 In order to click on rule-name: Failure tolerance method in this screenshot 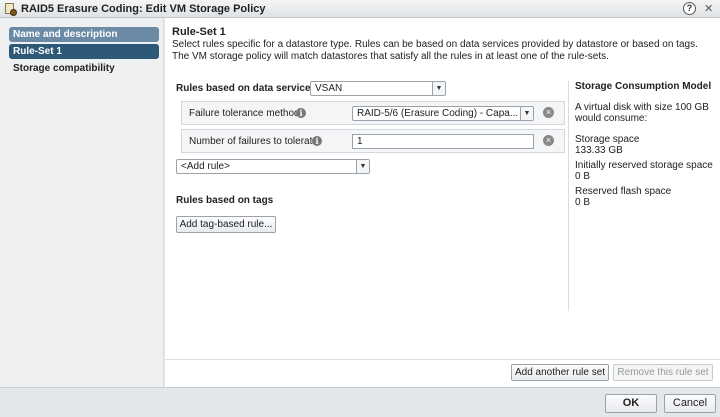, I will do `click(244, 113)`.